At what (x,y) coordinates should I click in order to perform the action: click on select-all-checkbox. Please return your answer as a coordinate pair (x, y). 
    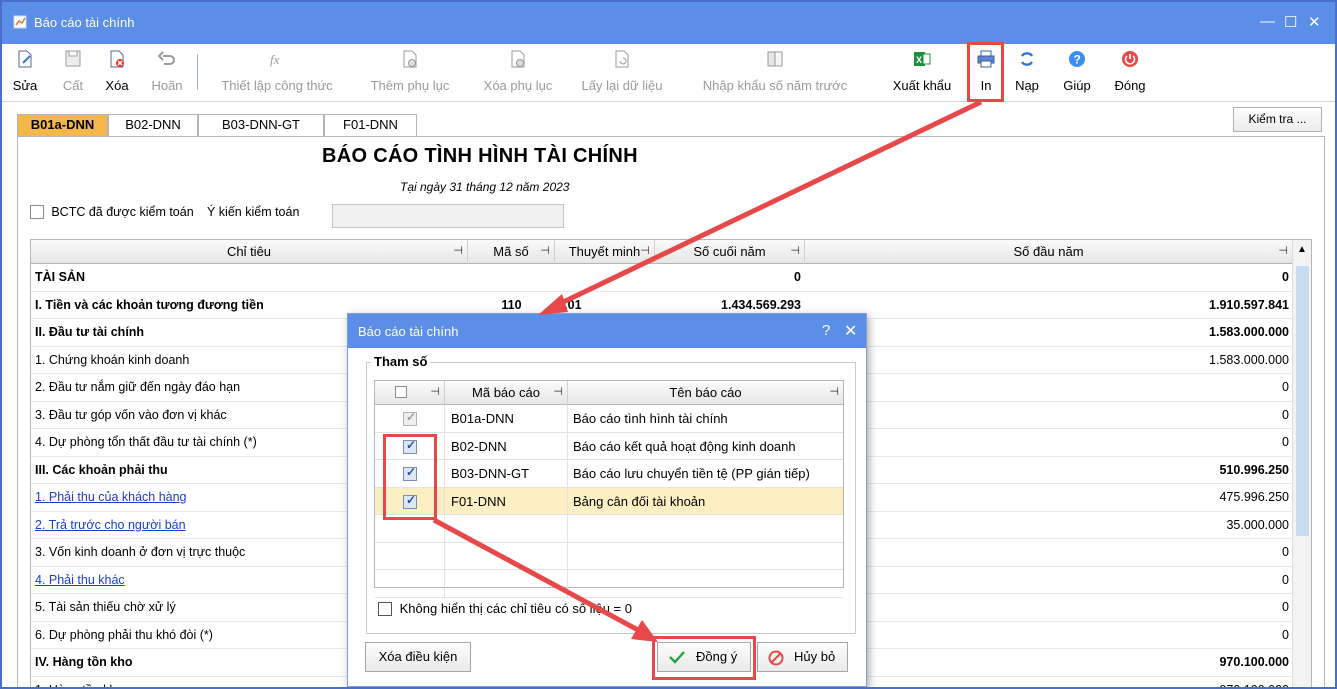
    Looking at the image, I should click on (401, 392).